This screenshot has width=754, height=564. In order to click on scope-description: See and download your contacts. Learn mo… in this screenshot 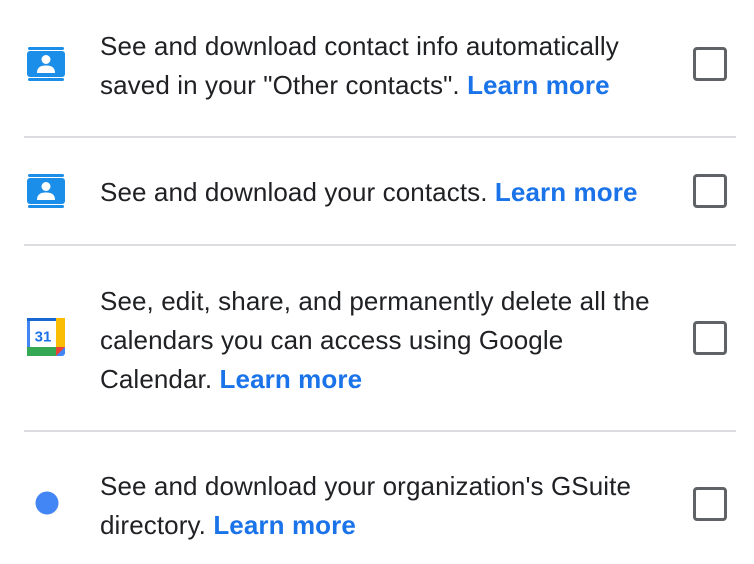, I will do `click(385, 192)`.